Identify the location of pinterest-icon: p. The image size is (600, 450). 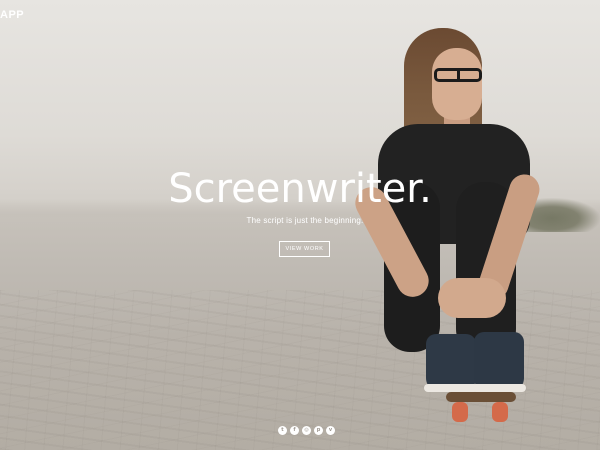
(318, 430).